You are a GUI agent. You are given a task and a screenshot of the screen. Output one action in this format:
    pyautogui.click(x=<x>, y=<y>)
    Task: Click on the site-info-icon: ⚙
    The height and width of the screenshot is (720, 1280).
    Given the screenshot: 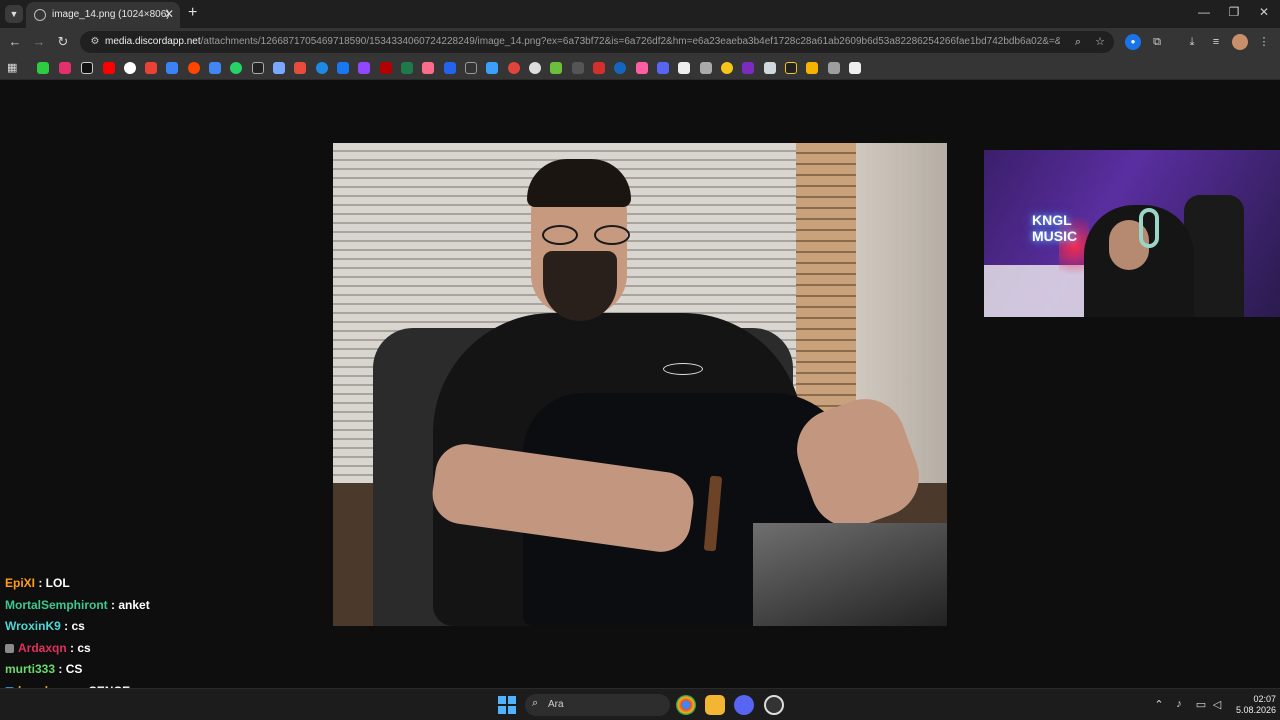 What is the action you would take?
    pyautogui.click(x=95, y=42)
    